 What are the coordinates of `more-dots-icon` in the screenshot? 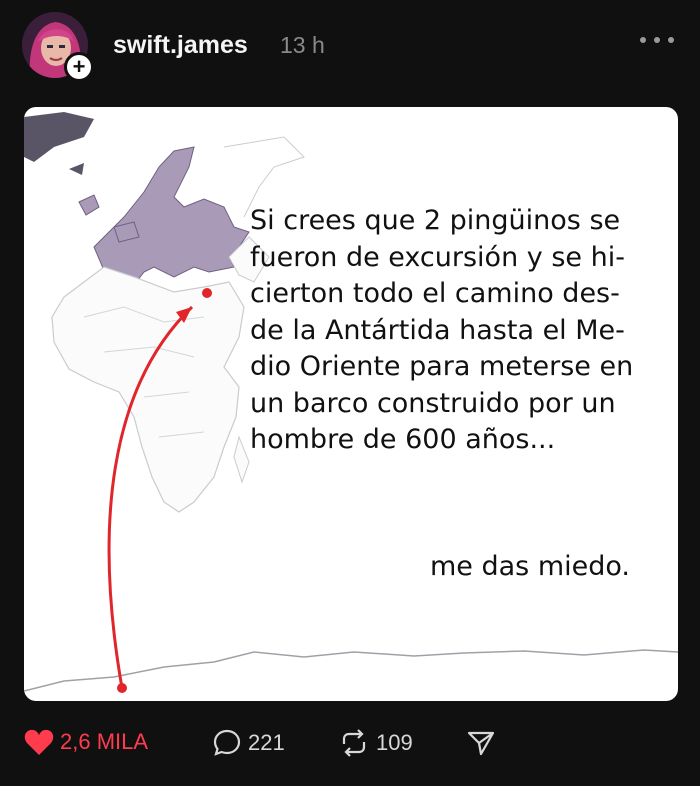 It's located at (643, 40).